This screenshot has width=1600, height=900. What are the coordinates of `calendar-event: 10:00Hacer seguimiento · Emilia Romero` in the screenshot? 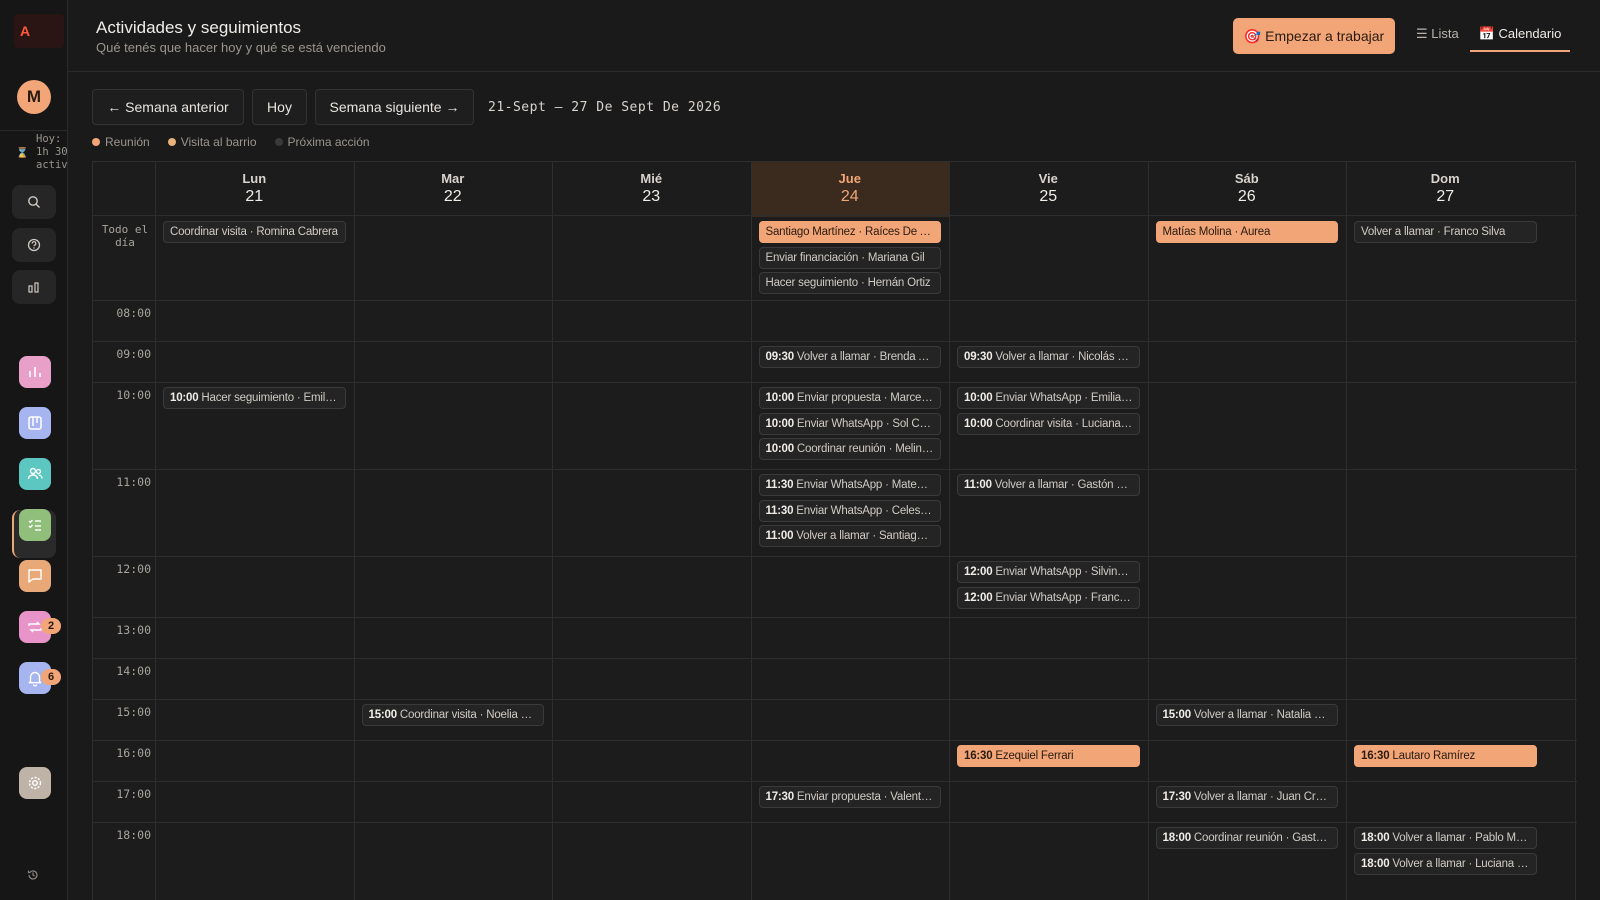 It's located at (254, 398).